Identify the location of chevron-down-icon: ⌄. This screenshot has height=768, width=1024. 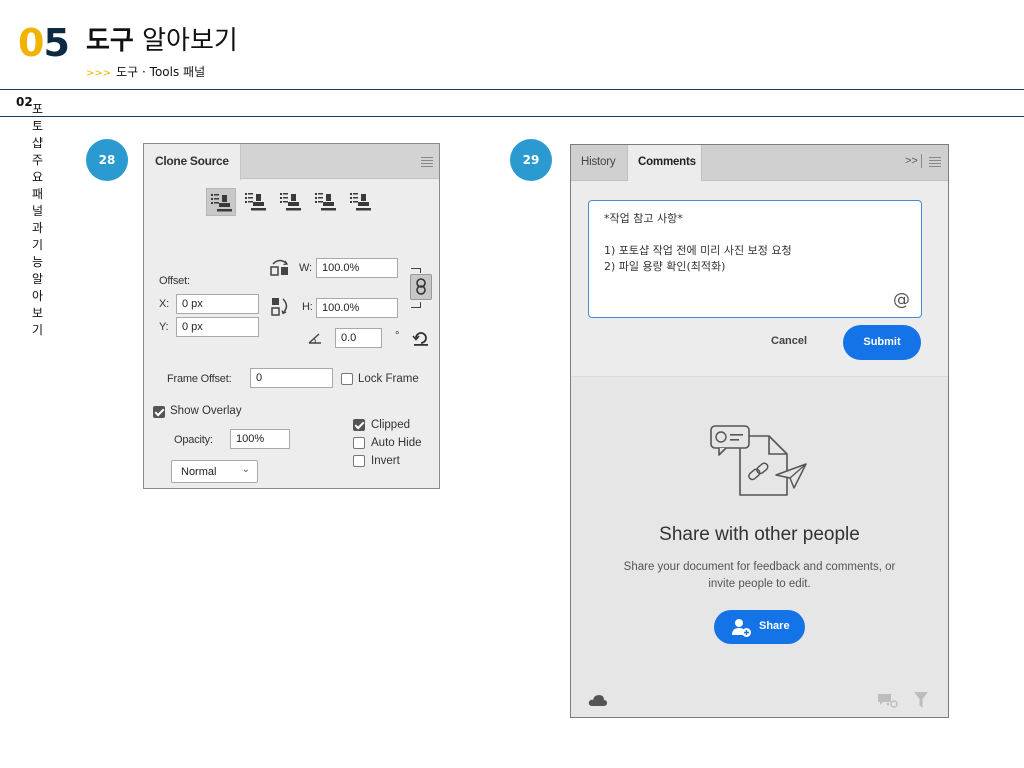
(245, 469).